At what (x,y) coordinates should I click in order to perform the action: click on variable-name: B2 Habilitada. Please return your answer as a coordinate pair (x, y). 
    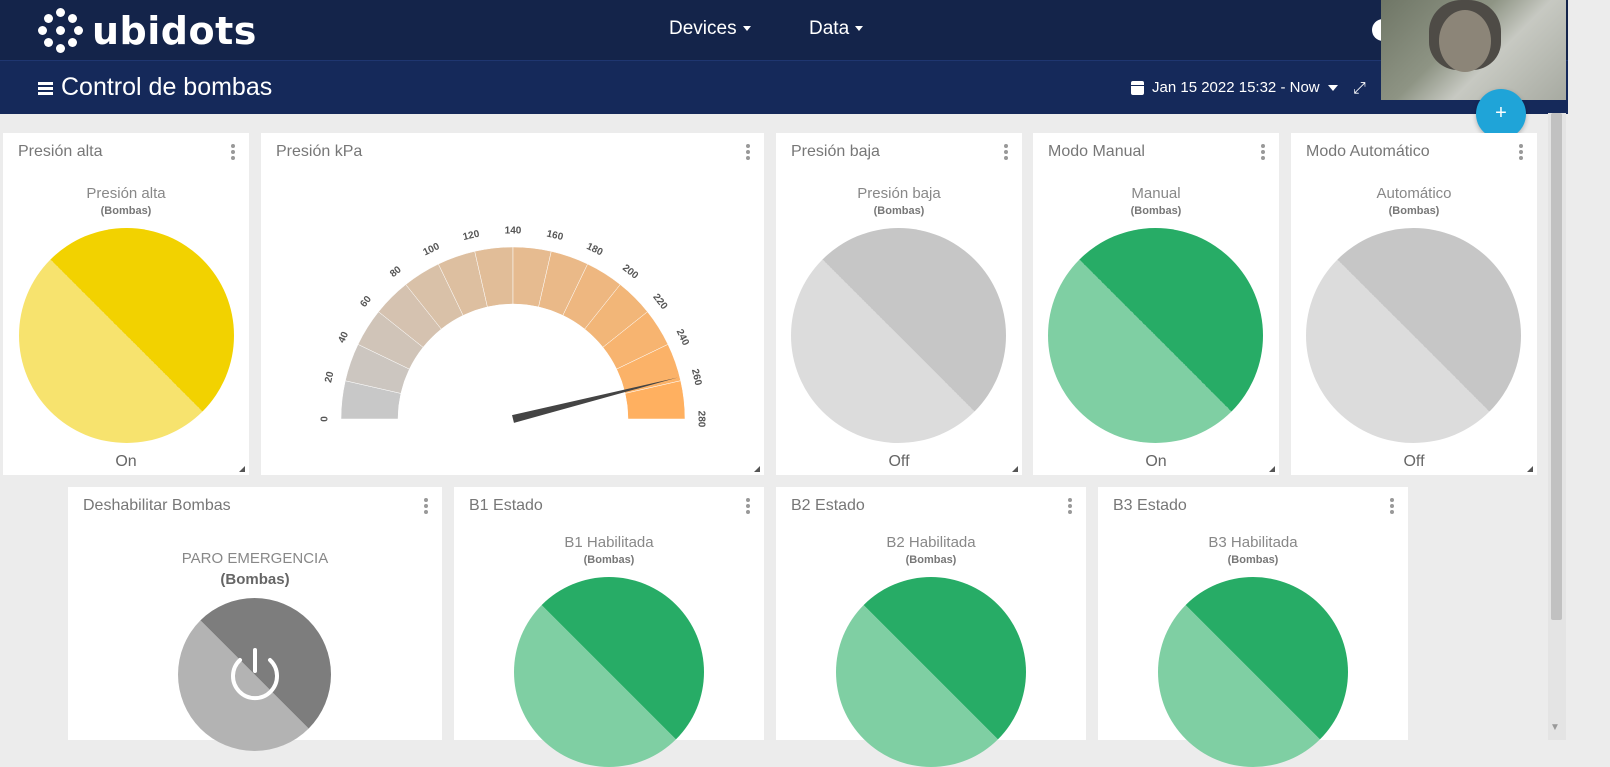
    Looking at the image, I should click on (931, 542).